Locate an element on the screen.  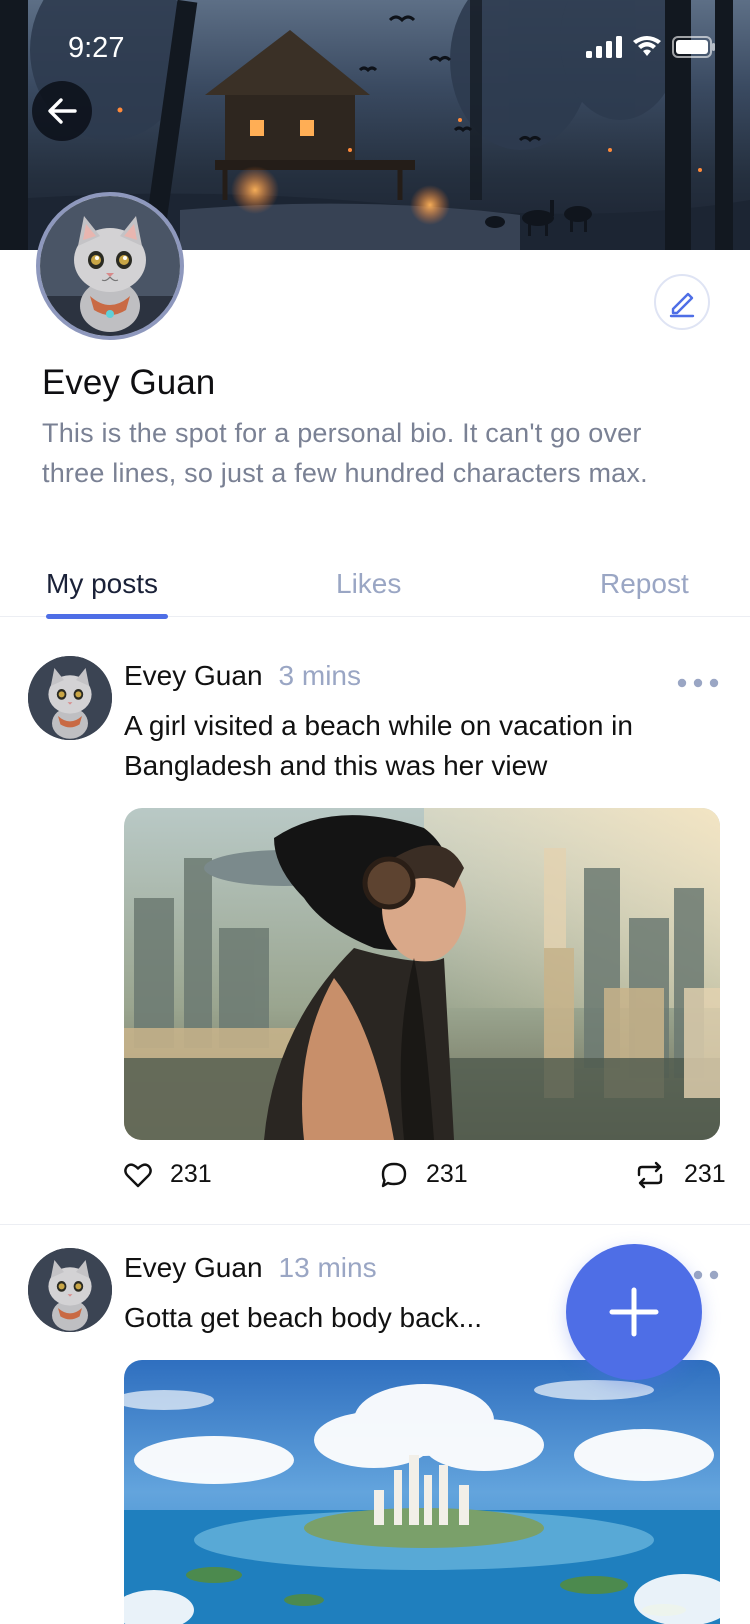
post-image is located at coordinates (422, 1492).